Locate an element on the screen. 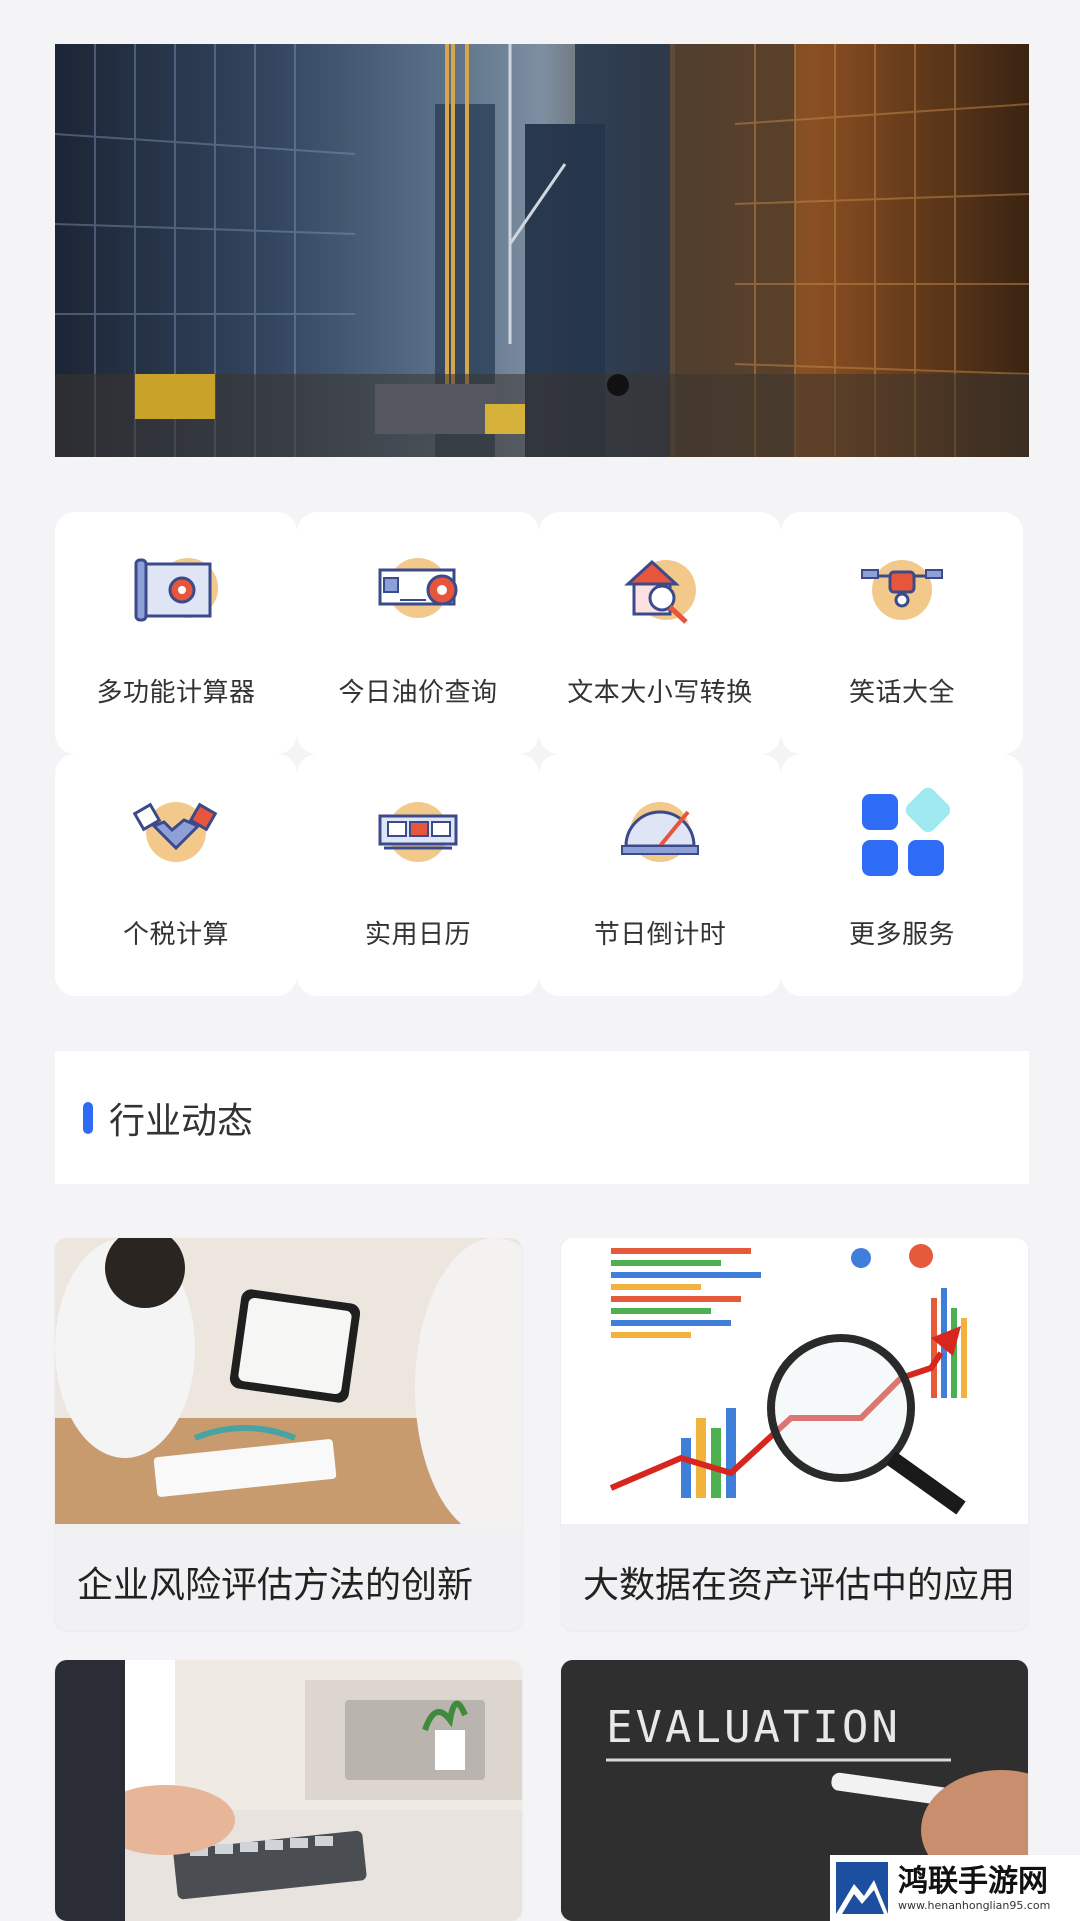 This screenshot has width=1080, height=1921. service-label: 更多服务 is located at coordinates (901, 935).